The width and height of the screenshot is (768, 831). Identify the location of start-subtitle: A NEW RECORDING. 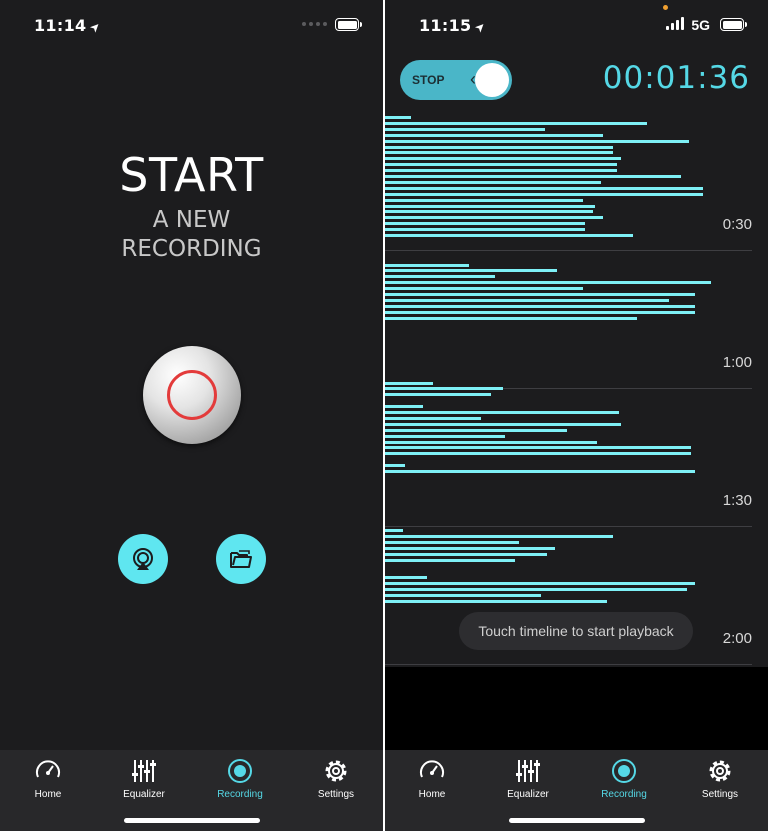
(191, 235).